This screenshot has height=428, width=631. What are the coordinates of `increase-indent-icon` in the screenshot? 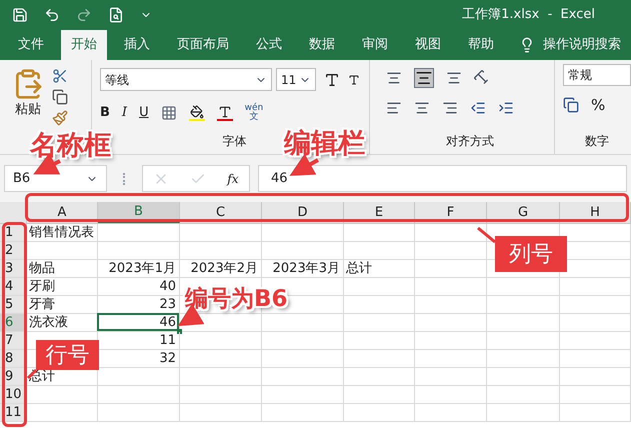 It's located at (506, 108).